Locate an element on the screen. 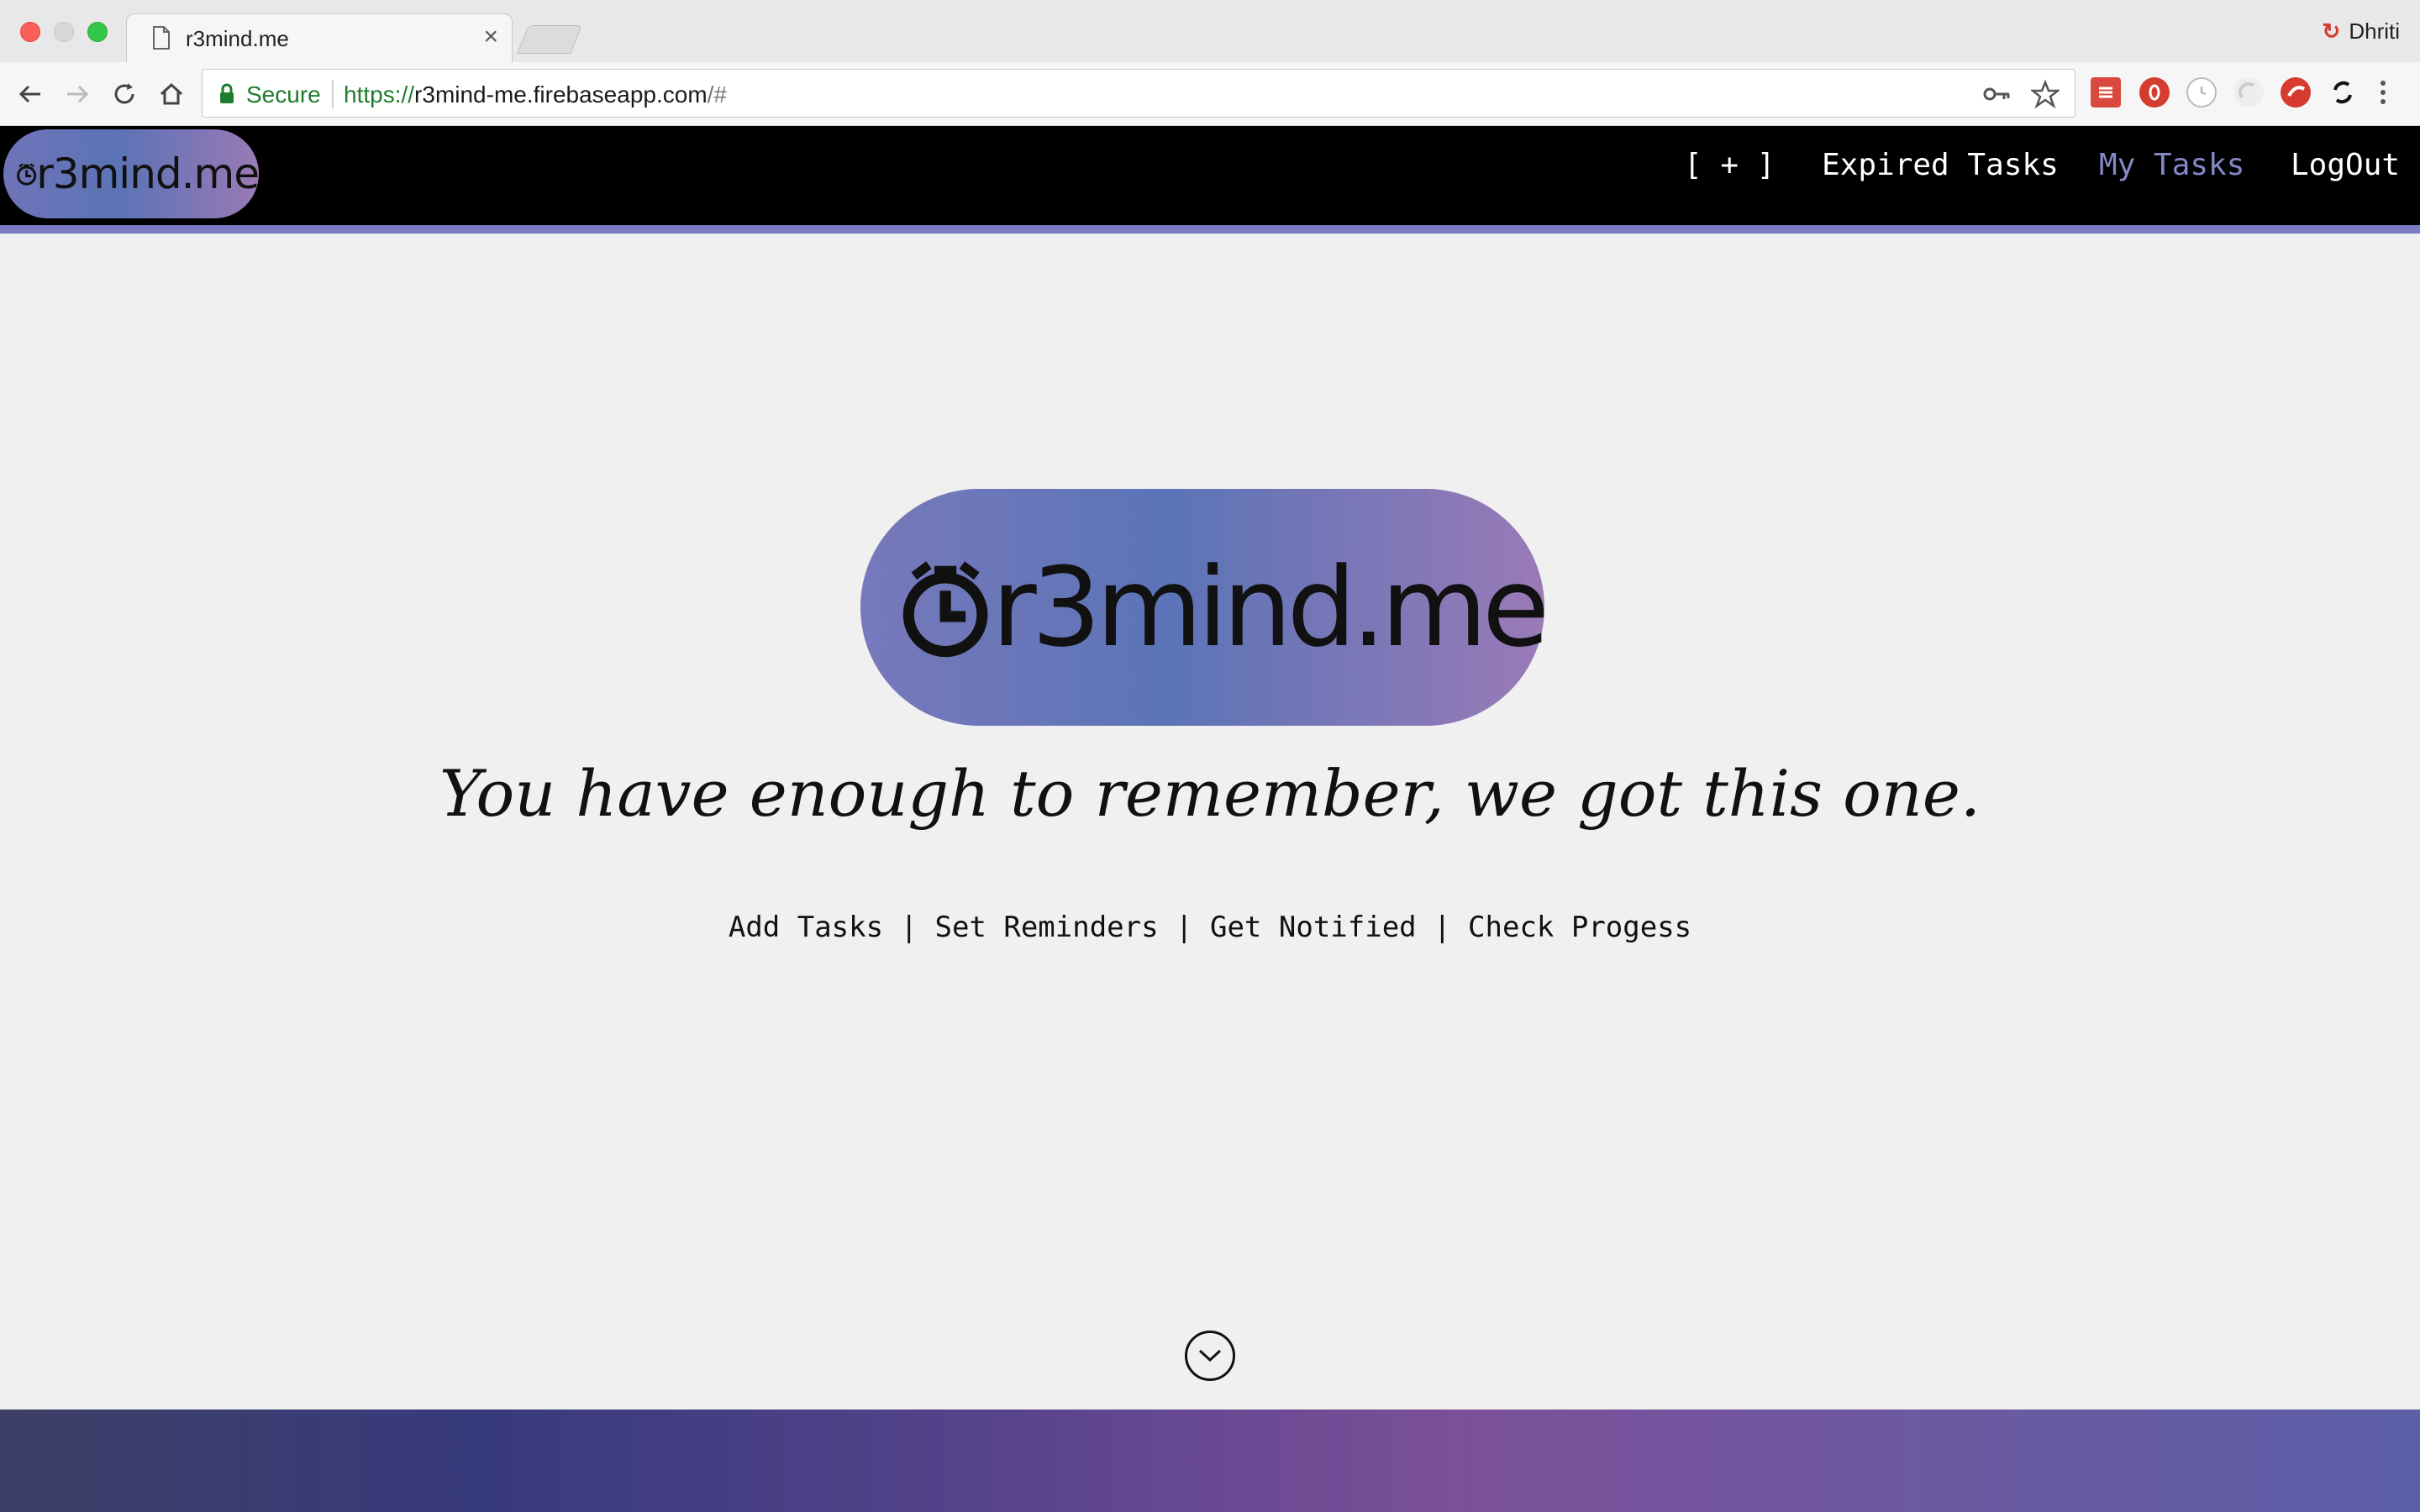 This screenshot has height=1512, width=2420. minimize-window-button is located at coordinates (64, 32).